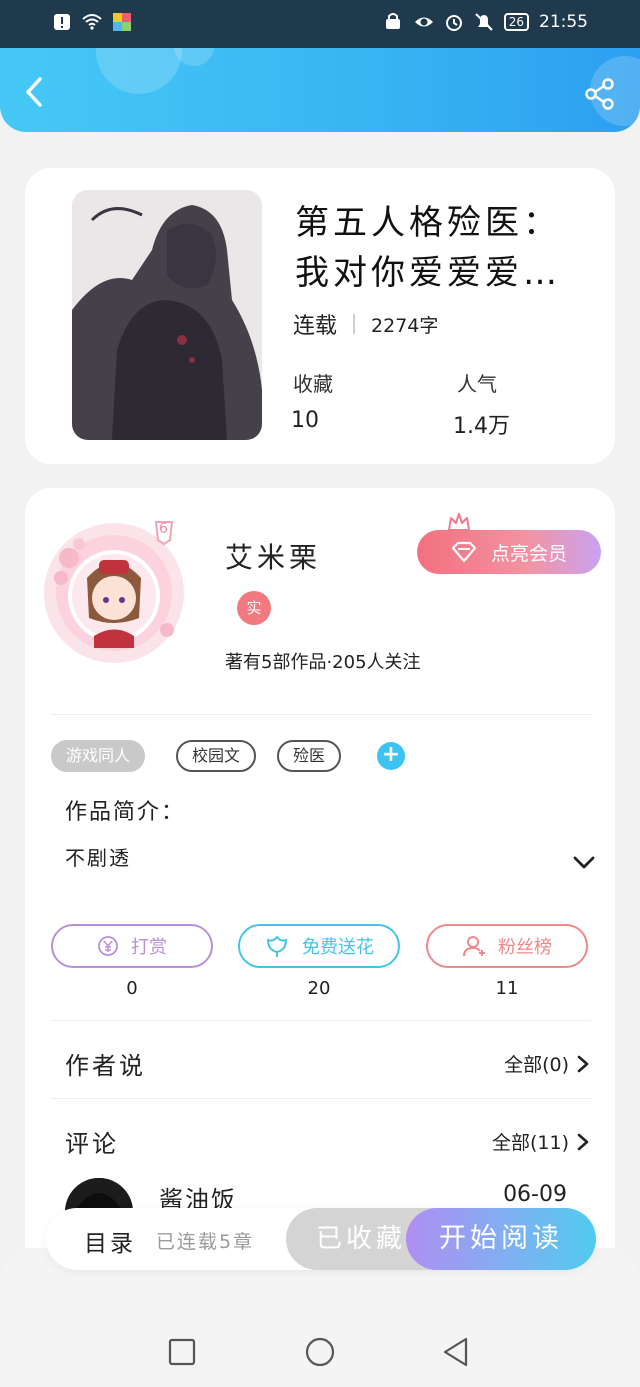  I want to click on send-flower-button: 免费送花, so click(319, 946).